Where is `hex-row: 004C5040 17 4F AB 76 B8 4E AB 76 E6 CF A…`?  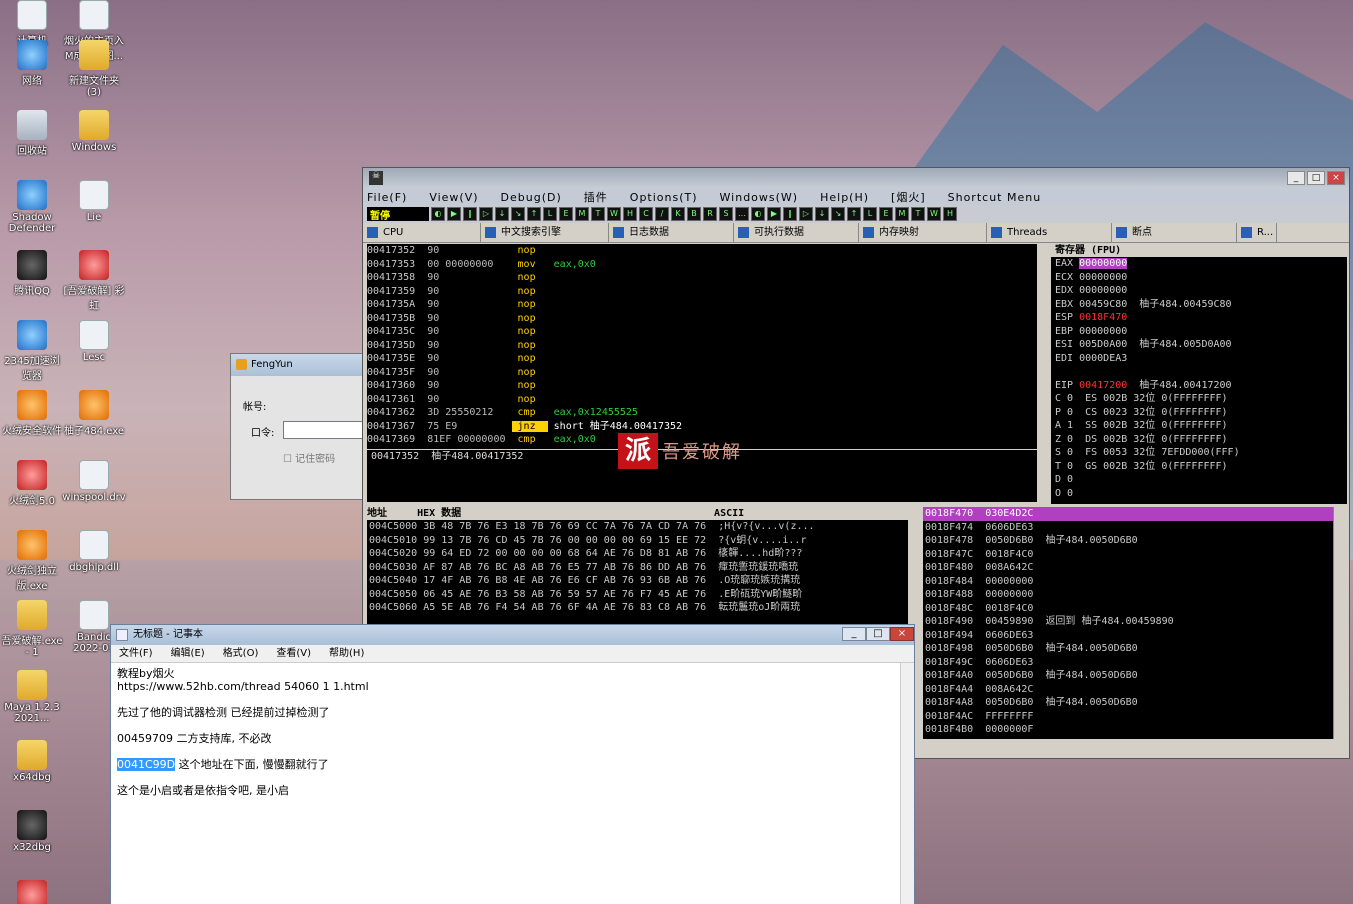
hex-row: 004C5040 17 4F AB 76 B8 4E AB 76 E6 CF A… is located at coordinates (637, 581).